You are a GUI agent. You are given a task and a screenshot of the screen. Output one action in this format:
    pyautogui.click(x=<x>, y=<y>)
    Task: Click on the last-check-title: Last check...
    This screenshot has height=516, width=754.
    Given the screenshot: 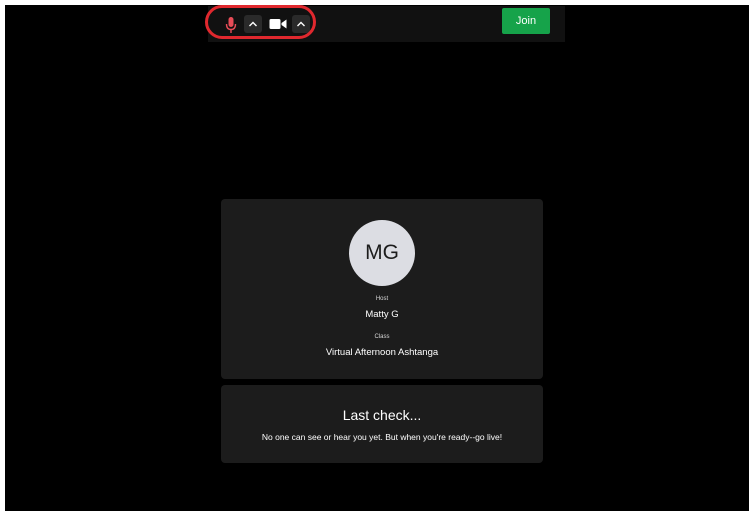 What is the action you would take?
    pyautogui.click(x=382, y=415)
    